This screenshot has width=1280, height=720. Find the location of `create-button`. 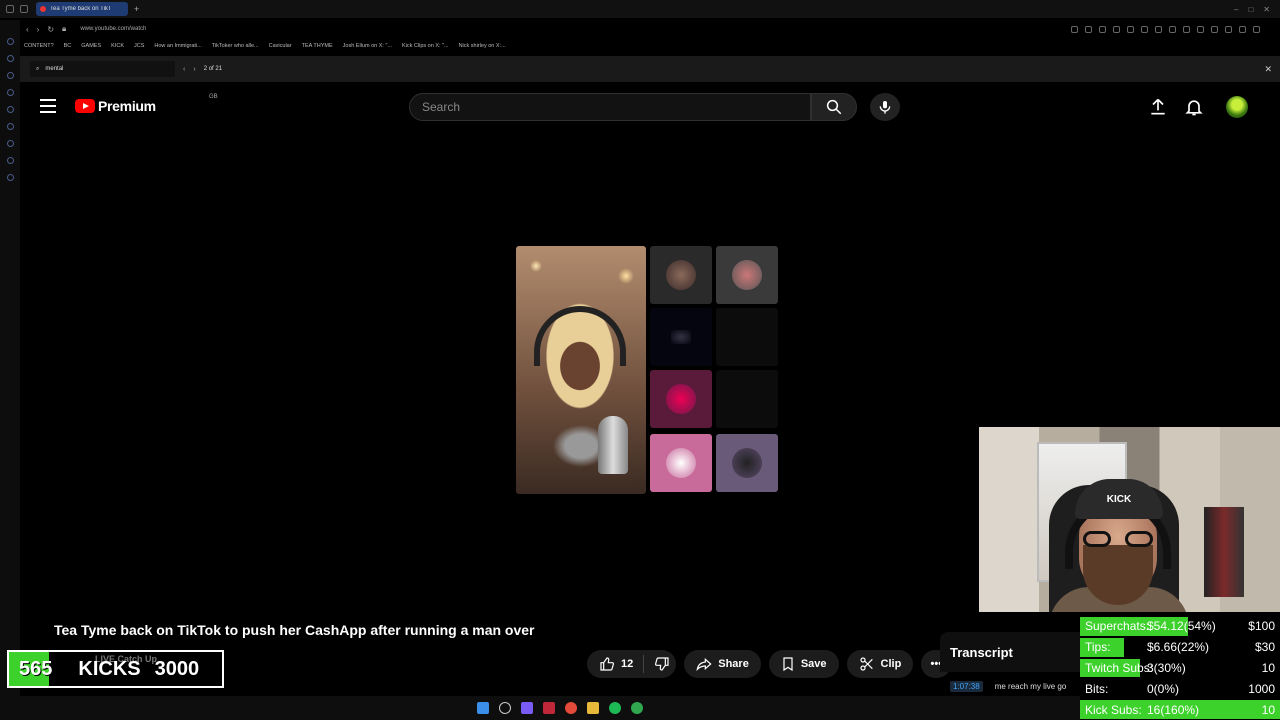

create-button is located at coordinates (1158, 109).